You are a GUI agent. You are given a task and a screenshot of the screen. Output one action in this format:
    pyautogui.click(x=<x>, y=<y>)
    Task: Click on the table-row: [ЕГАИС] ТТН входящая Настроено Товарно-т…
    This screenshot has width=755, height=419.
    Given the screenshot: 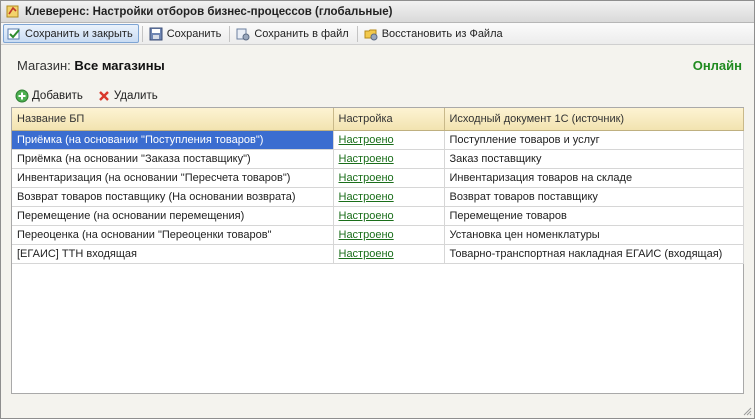 What is the action you would take?
    pyautogui.click(x=378, y=254)
    